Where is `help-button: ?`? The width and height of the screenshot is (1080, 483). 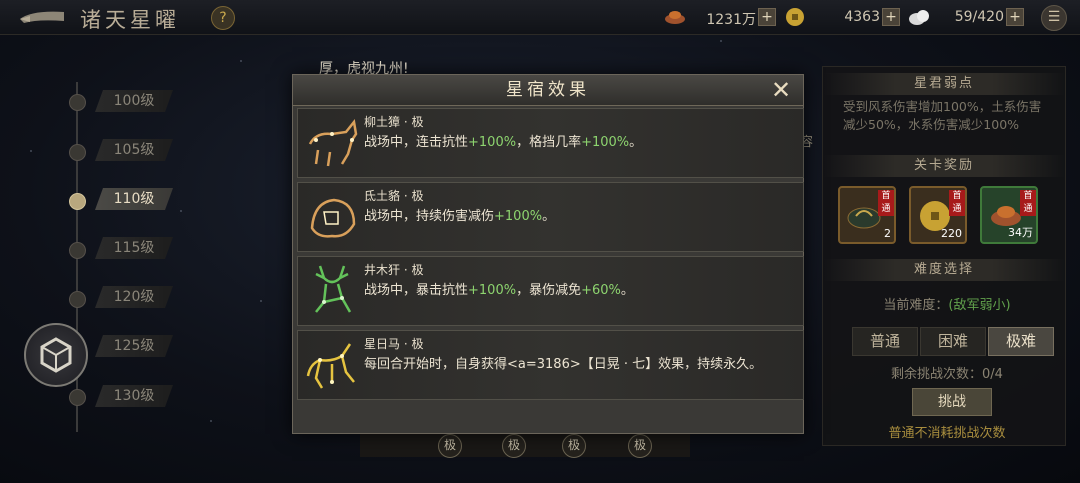 help-button: ? is located at coordinates (223, 18).